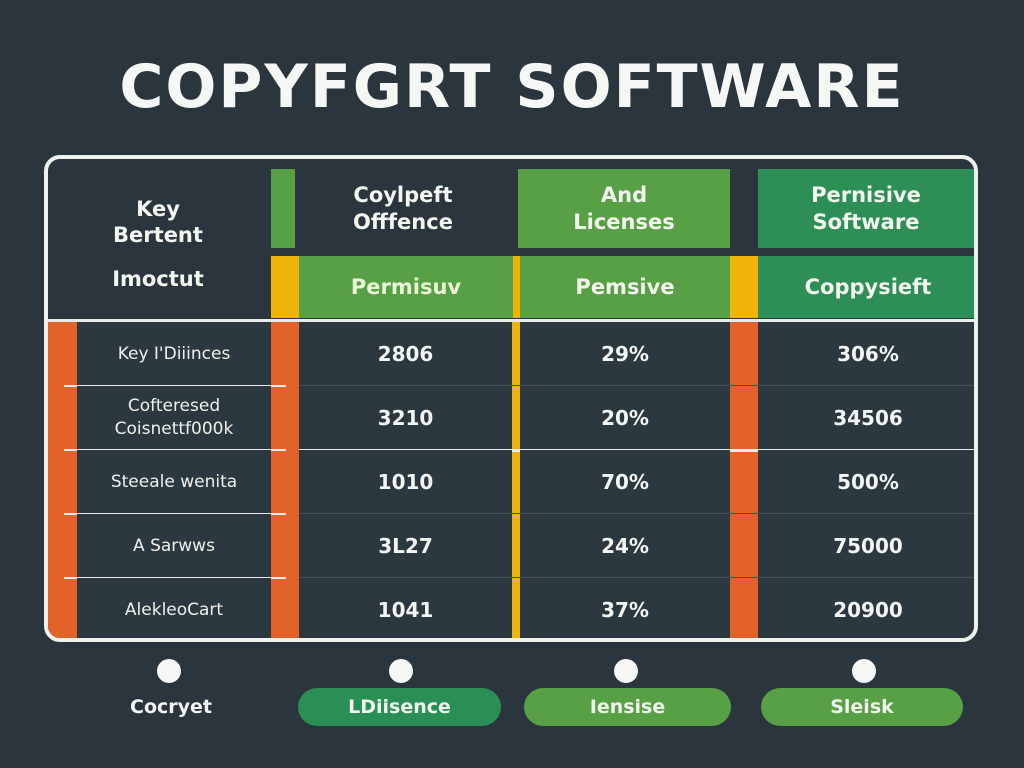 Image resolution: width=1024 pixels, height=768 pixels. What do you see at coordinates (625, 546) in the screenshot?
I see `table-cell: 24%` at bounding box center [625, 546].